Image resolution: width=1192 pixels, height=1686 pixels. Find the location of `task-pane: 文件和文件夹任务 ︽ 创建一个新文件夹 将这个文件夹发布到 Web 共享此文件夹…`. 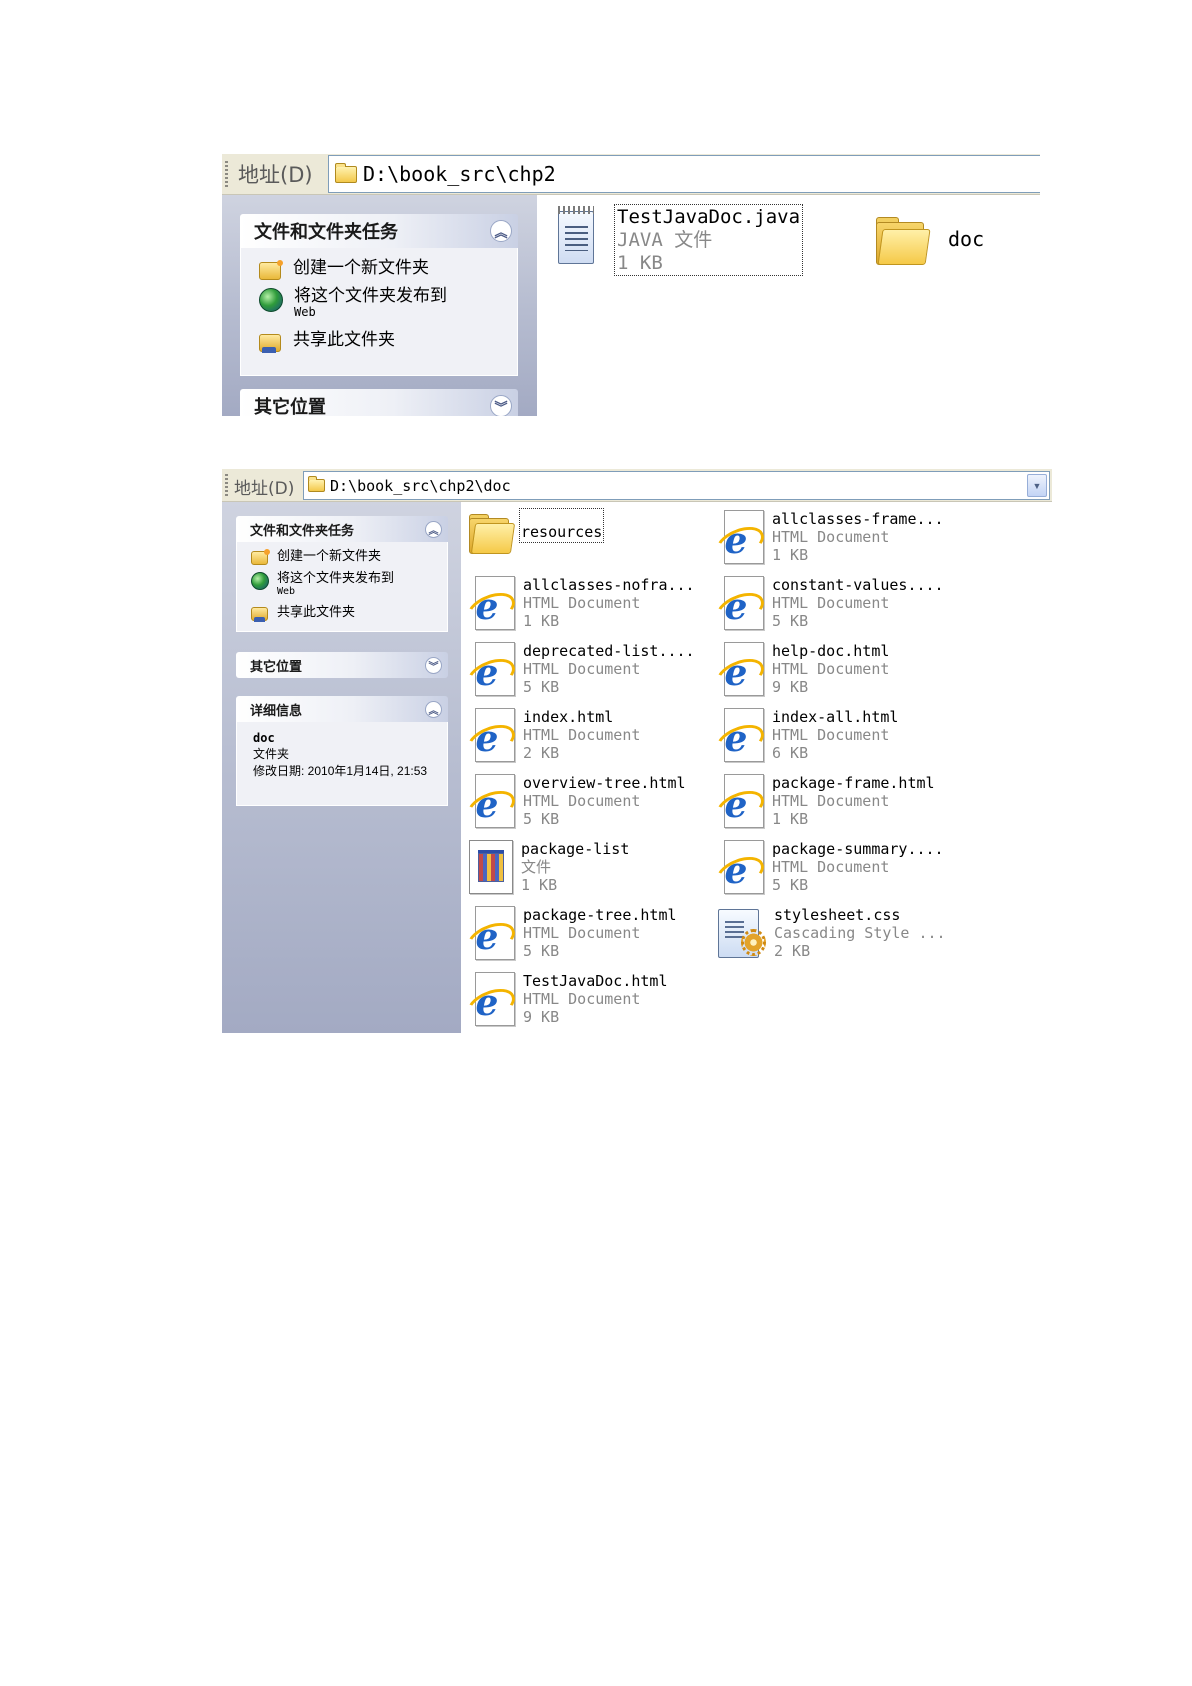

task-pane: 文件和文件夹任务 ︽ 创建一个新文件夹 将这个文件夹发布到 Web 共享此文件夹… is located at coordinates (379, 305).